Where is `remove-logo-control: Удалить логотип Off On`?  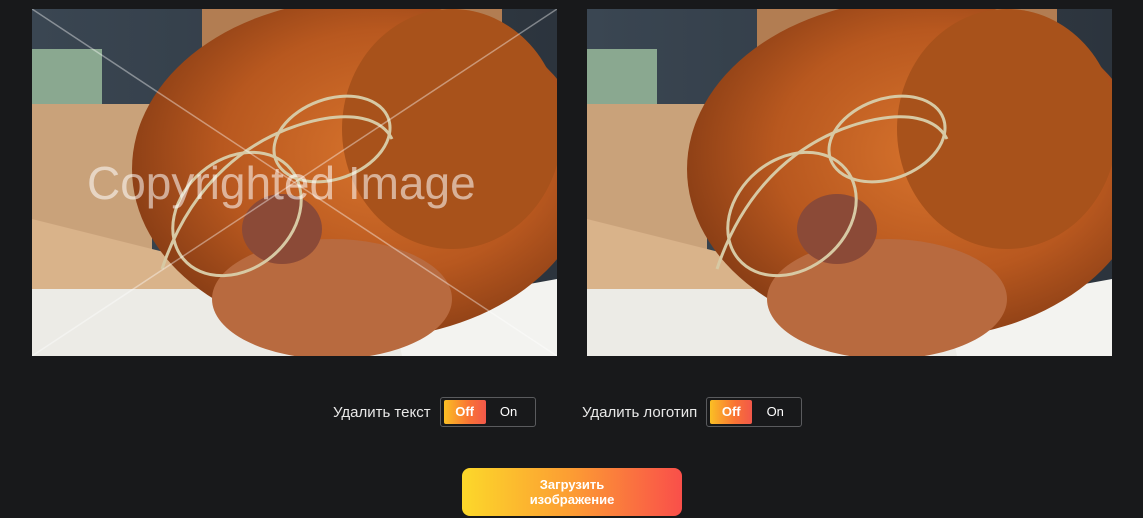 remove-logo-control: Удалить логотип Off On is located at coordinates (692, 412).